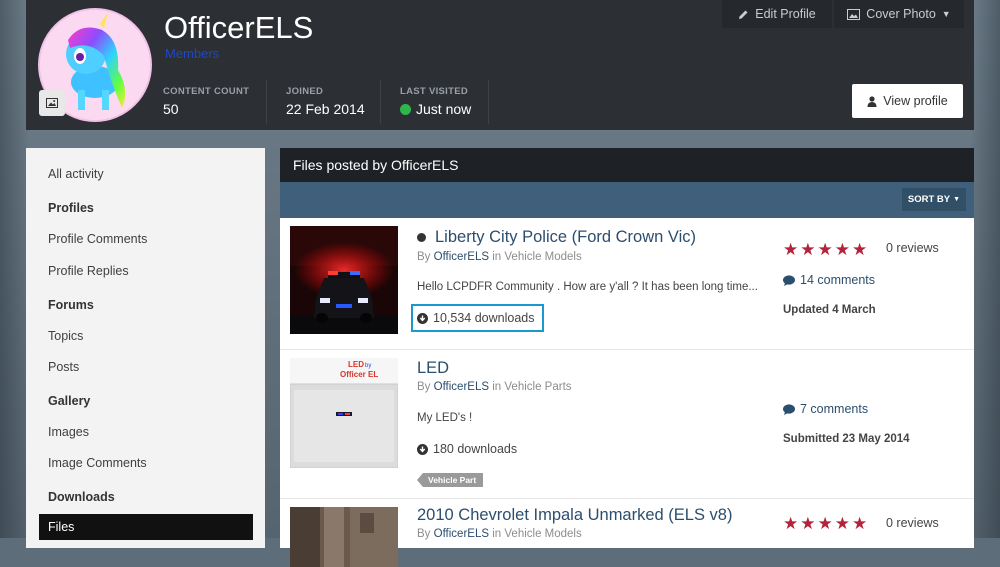 Image resolution: width=1000 pixels, height=567 pixels. I want to click on file-snippet: My LED's !, so click(445, 418).